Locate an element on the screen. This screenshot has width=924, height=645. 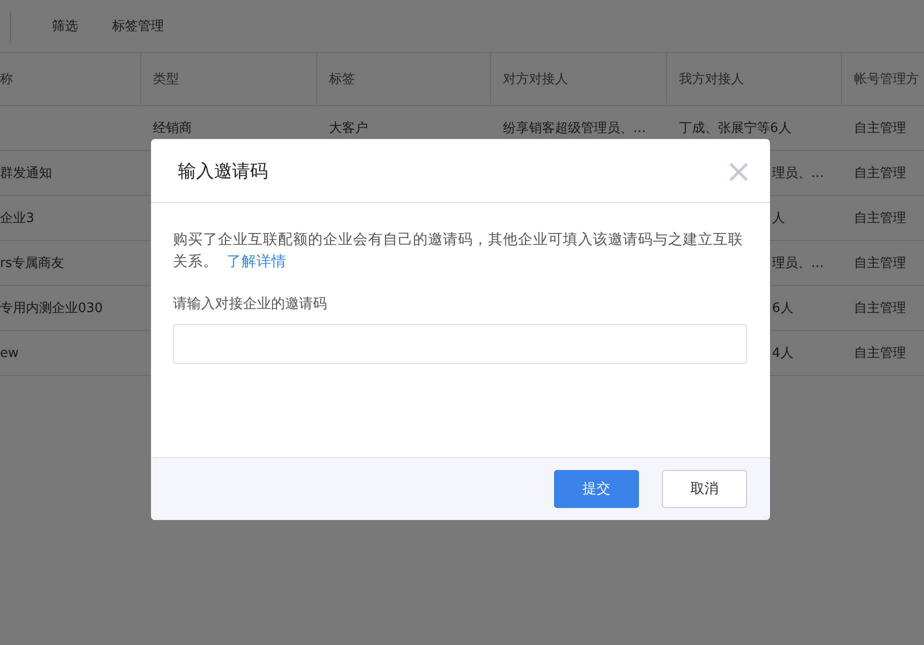
table-cell-text: 群发通知 is located at coordinates (26, 174).